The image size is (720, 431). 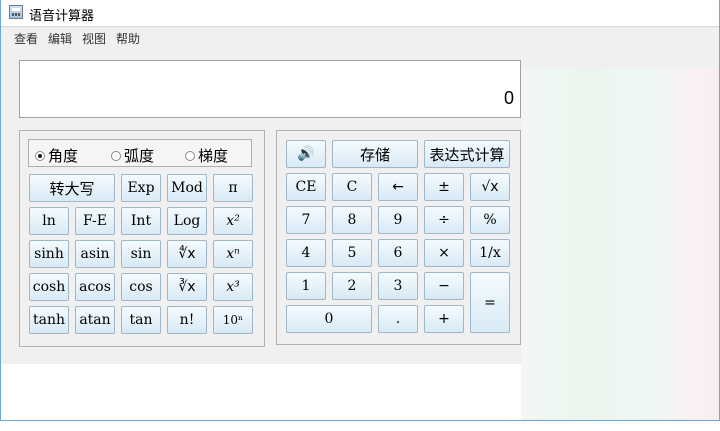 What do you see at coordinates (141, 221) in the screenshot?
I see `int-button: Int` at bounding box center [141, 221].